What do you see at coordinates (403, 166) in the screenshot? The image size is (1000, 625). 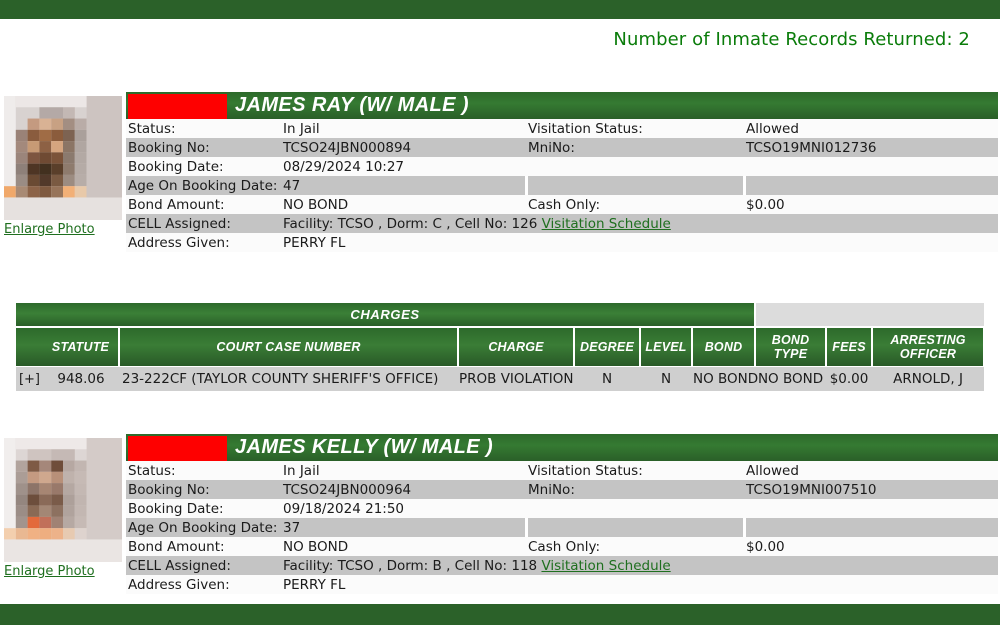 I see `booking-date-value: 08/29/2024 10:27` at bounding box center [403, 166].